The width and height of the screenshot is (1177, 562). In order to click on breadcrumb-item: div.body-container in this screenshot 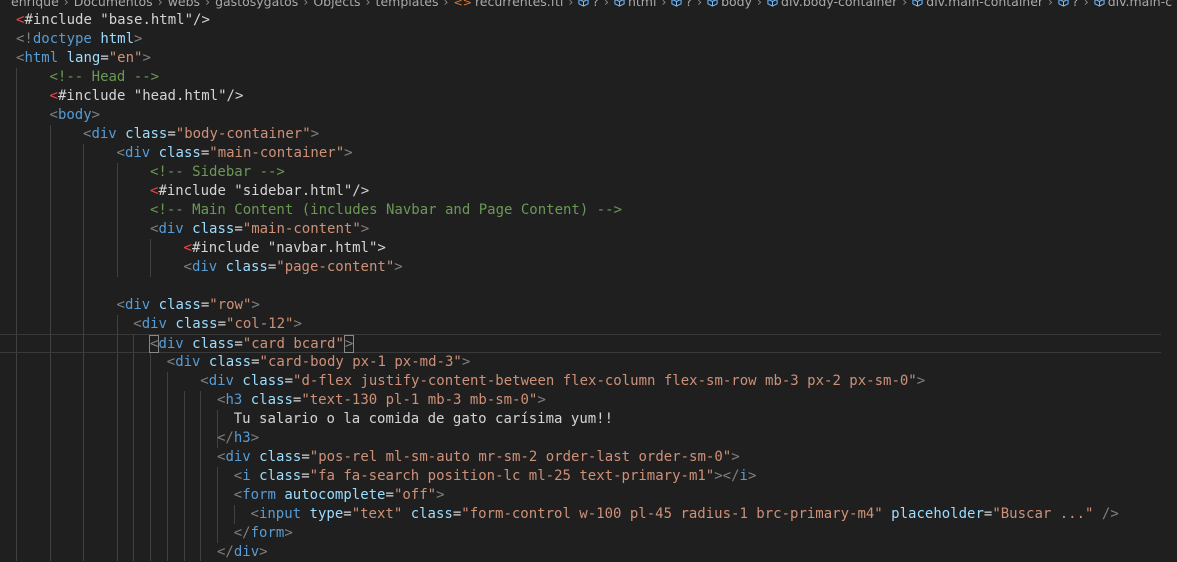, I will do `click(832, 4)`.